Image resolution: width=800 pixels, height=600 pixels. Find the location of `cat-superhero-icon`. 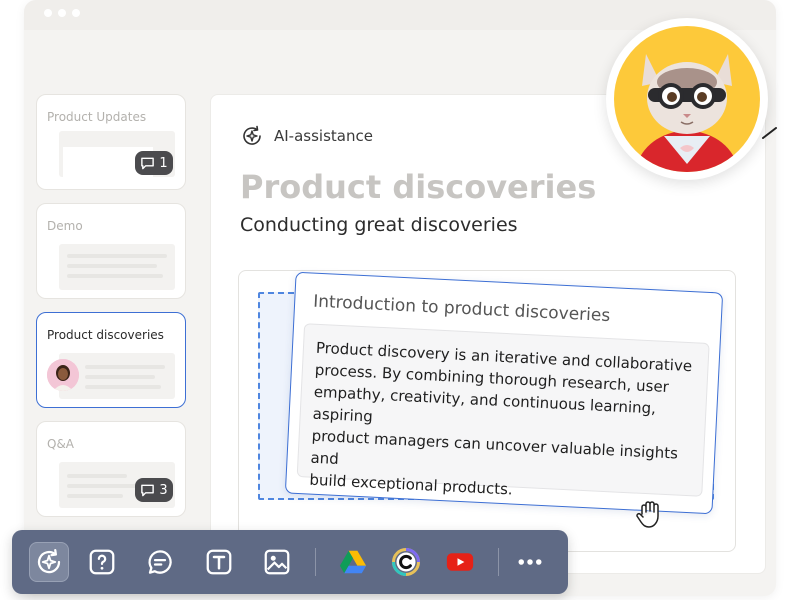

cat-superhero-icon is located at coordinates (687, 113).